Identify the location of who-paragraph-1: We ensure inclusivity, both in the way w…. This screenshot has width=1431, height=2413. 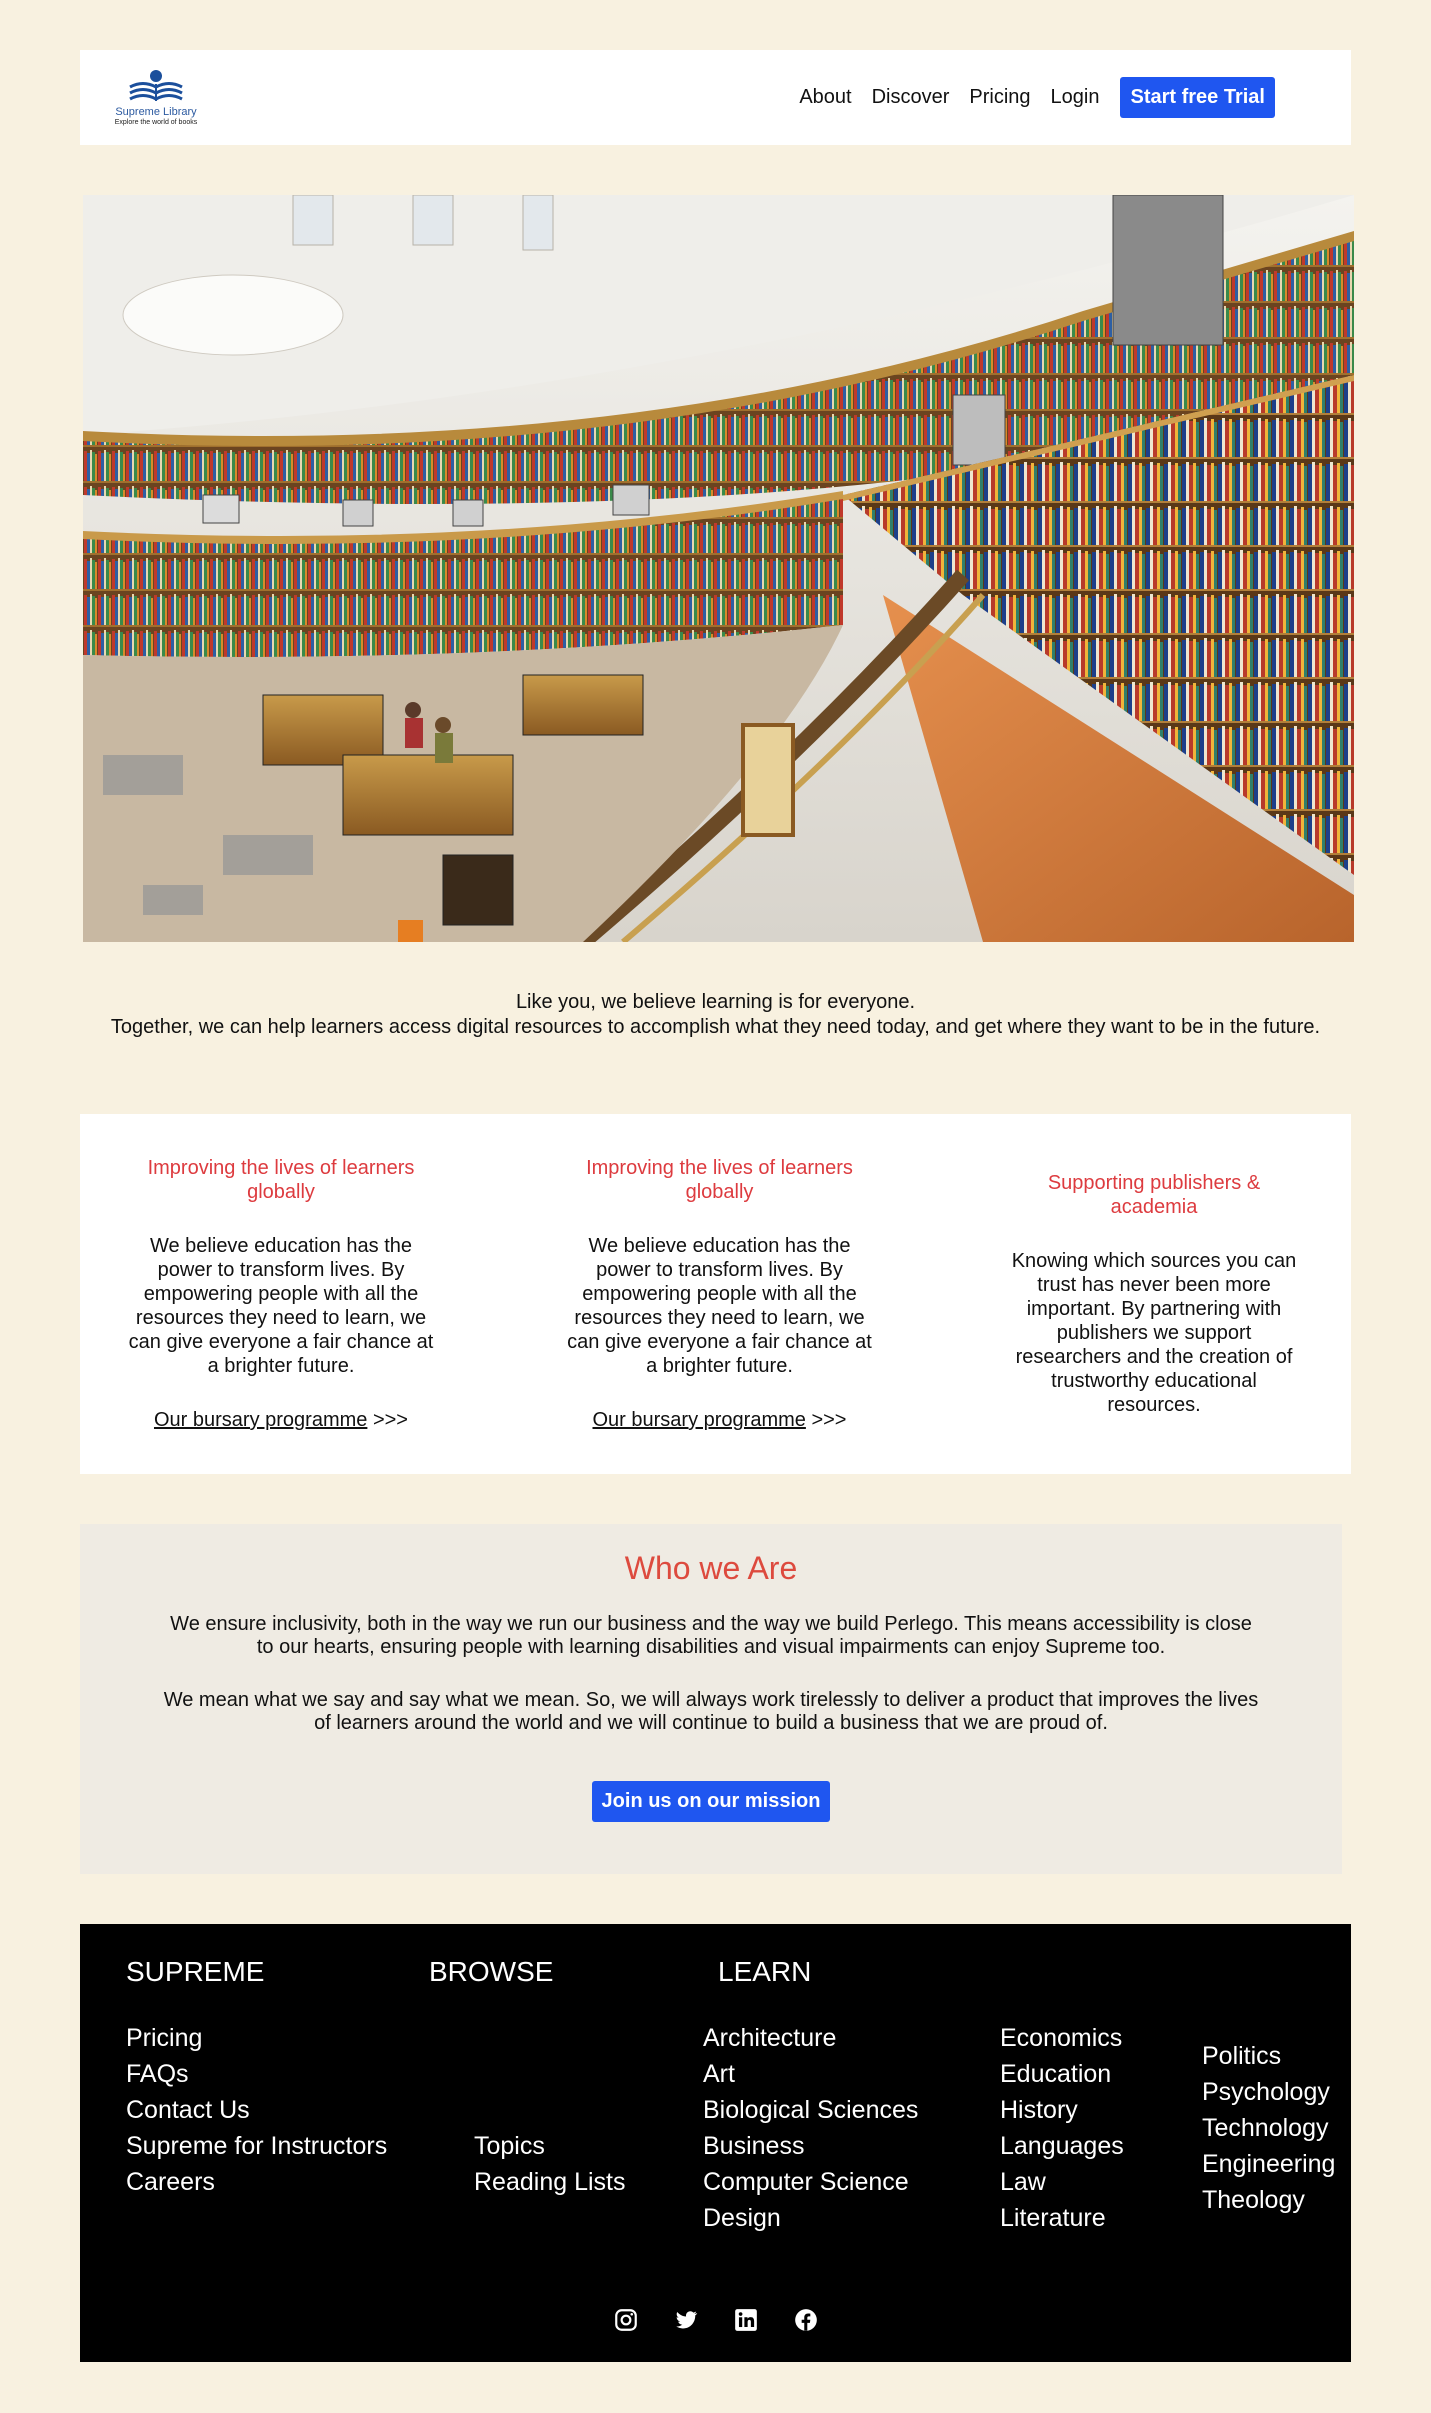
(711, 1635).